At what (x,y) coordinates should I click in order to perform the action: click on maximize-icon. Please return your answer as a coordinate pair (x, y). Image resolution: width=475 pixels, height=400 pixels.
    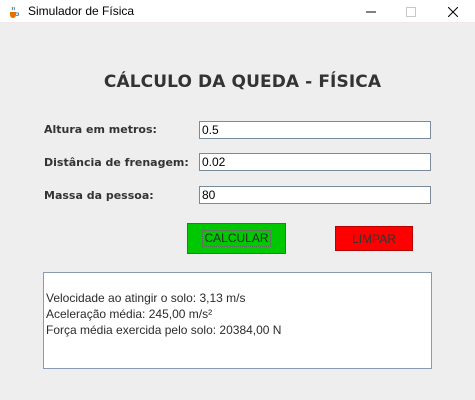
    Looking at the image, I should click on (411, 11).